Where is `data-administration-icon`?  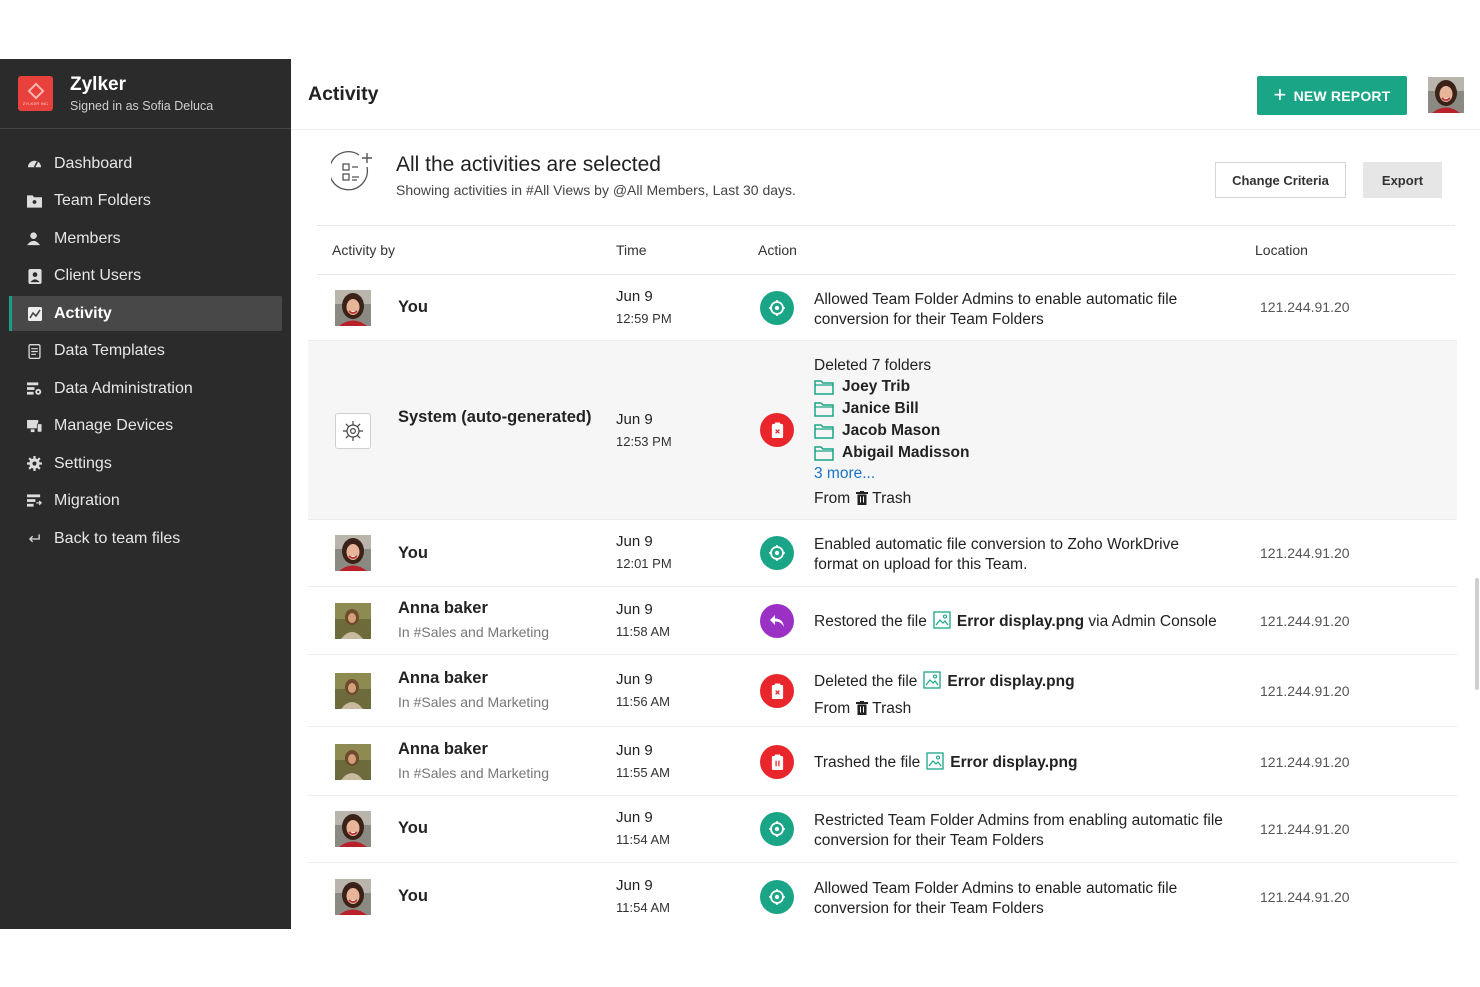
data-administration-icon is located at coordinates (34, 388).